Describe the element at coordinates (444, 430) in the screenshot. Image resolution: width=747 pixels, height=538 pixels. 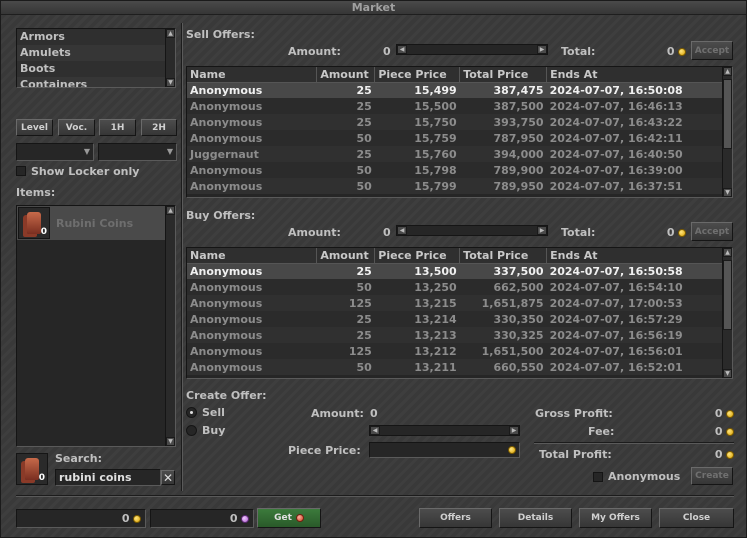
I see `create-amount-slider: ◀ ▶` at that location.